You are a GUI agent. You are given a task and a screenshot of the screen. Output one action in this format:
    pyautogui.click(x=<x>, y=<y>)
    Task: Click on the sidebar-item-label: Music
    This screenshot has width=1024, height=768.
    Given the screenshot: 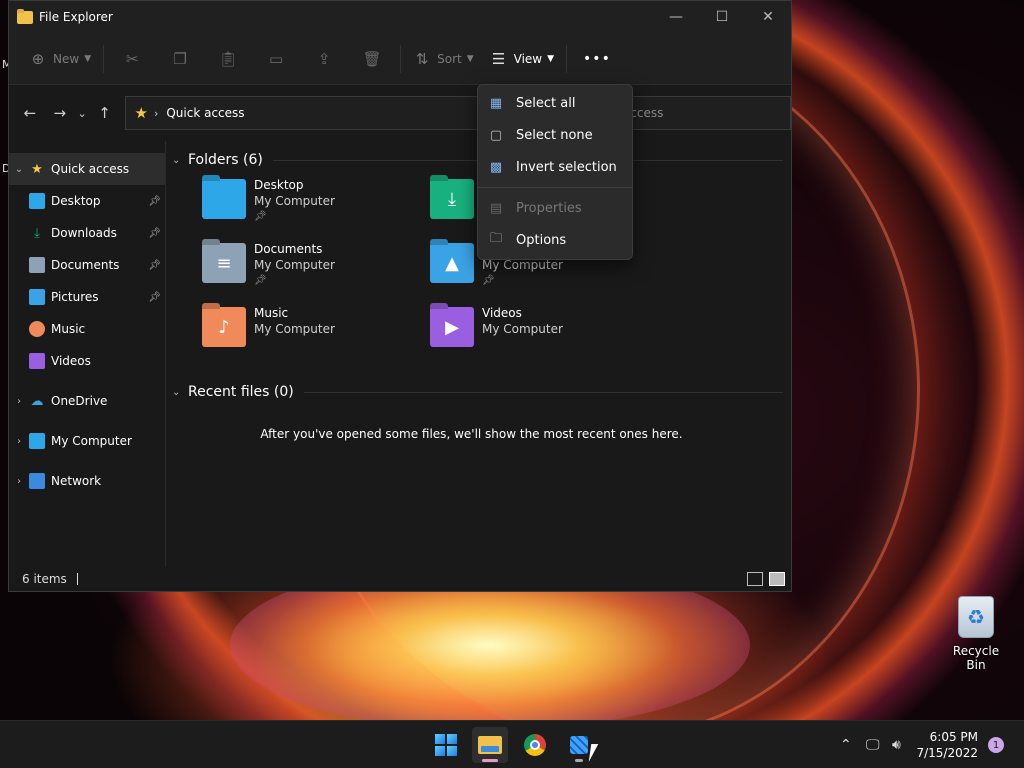 What is the action you would take?
    pyautogui.click(x=68, y=329)
    